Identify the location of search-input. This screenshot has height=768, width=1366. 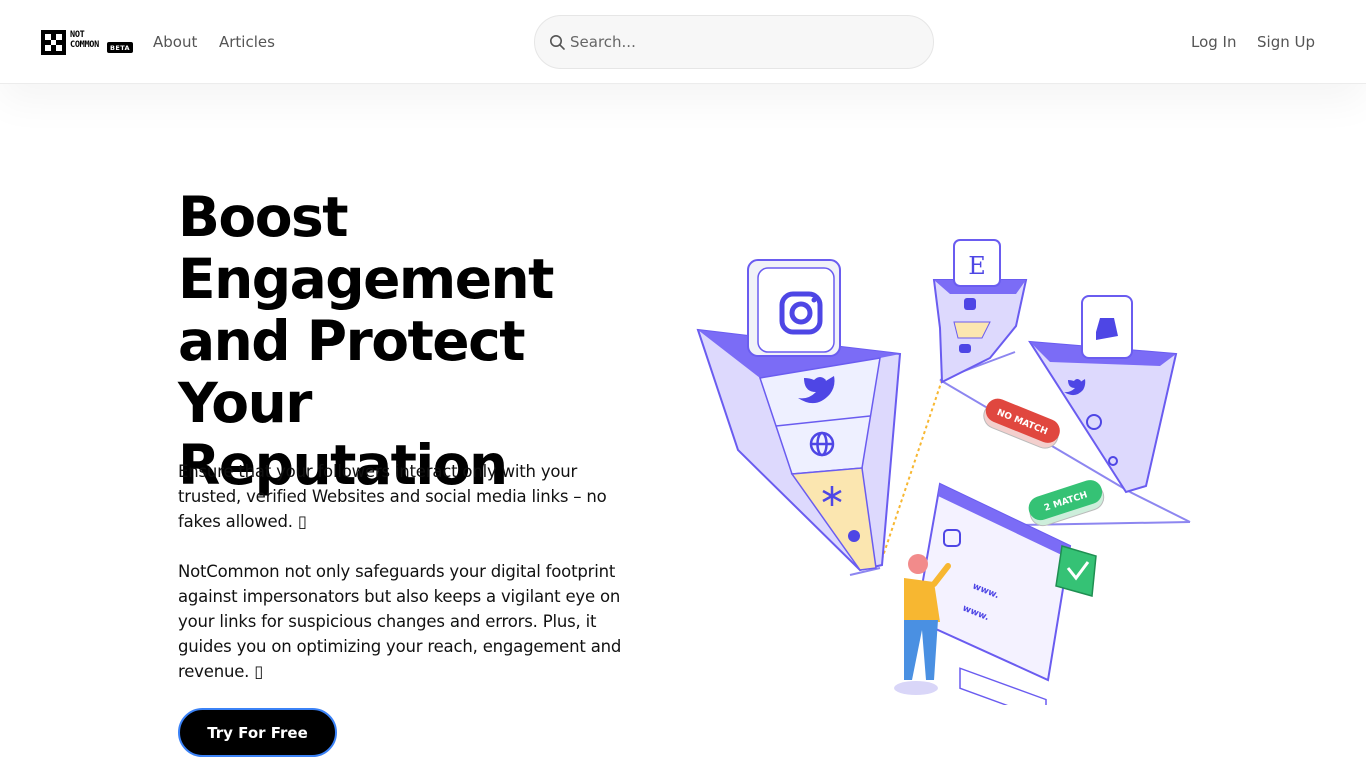
(745, 42).